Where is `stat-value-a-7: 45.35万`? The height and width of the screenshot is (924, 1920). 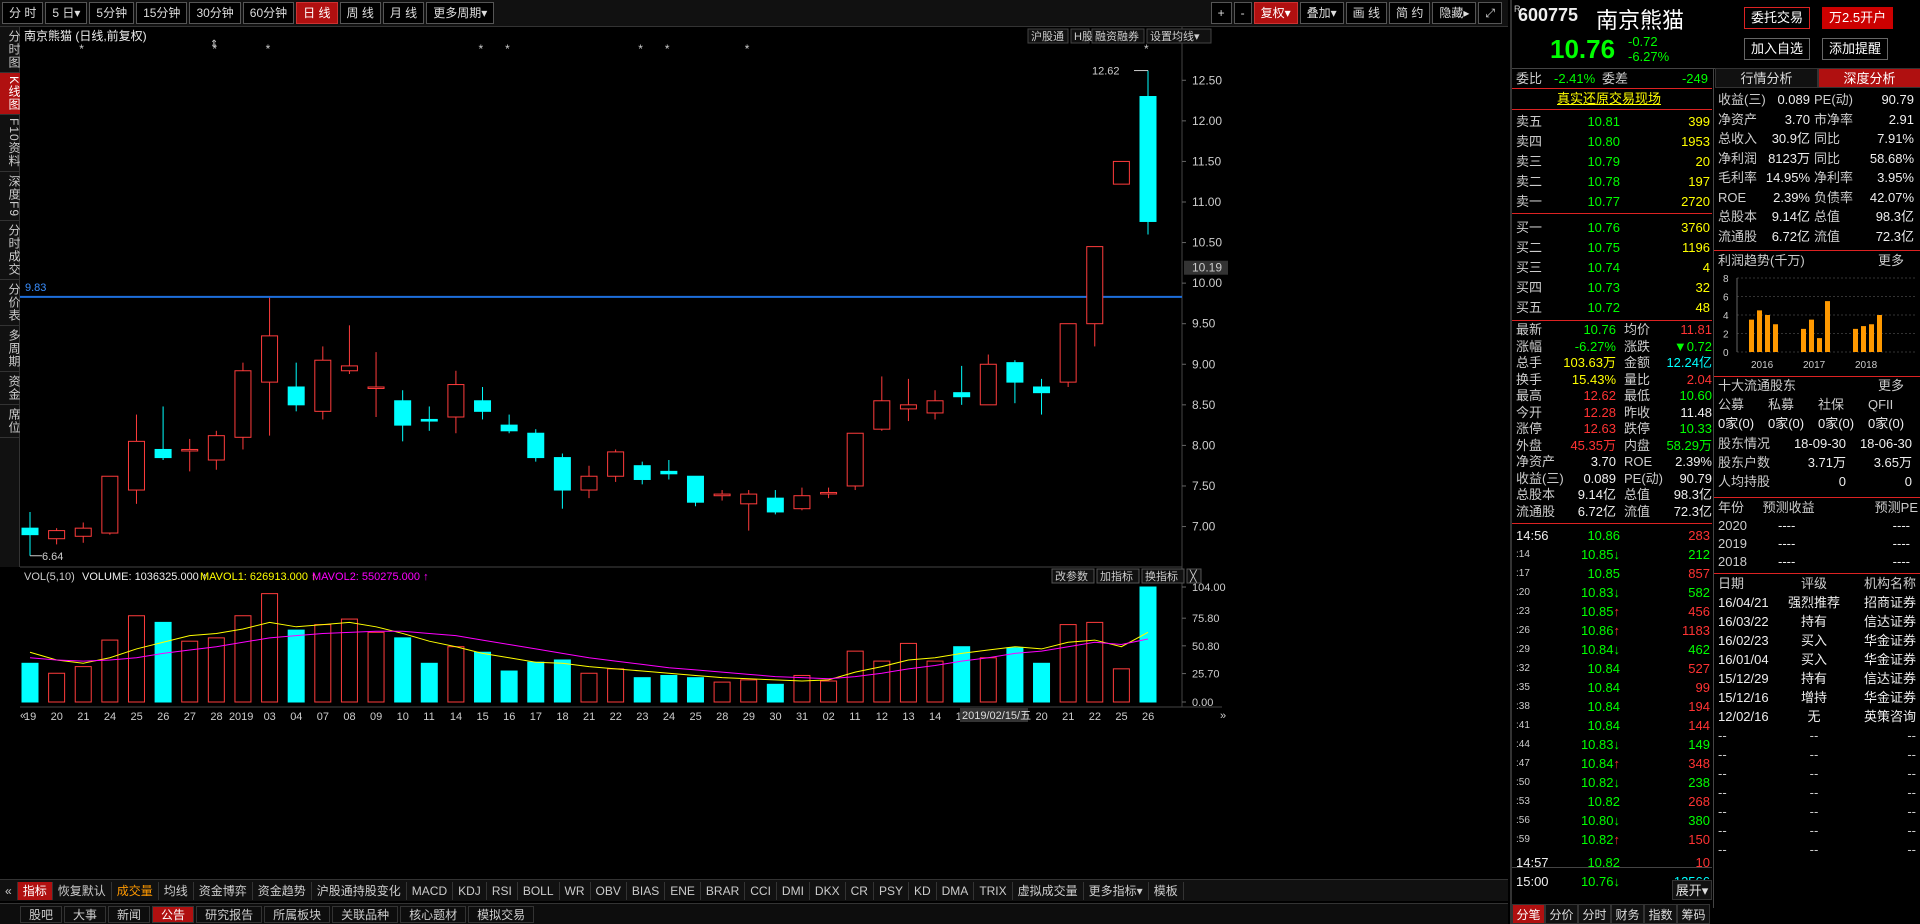
stat-value-a-7: 45.35万 is located at coordinates (1593, 445).